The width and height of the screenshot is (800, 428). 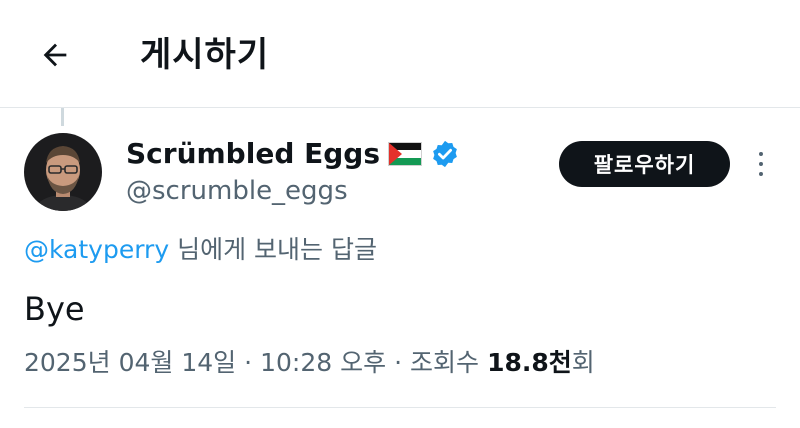 I want to click on avatar, so click(x=63, y=172).